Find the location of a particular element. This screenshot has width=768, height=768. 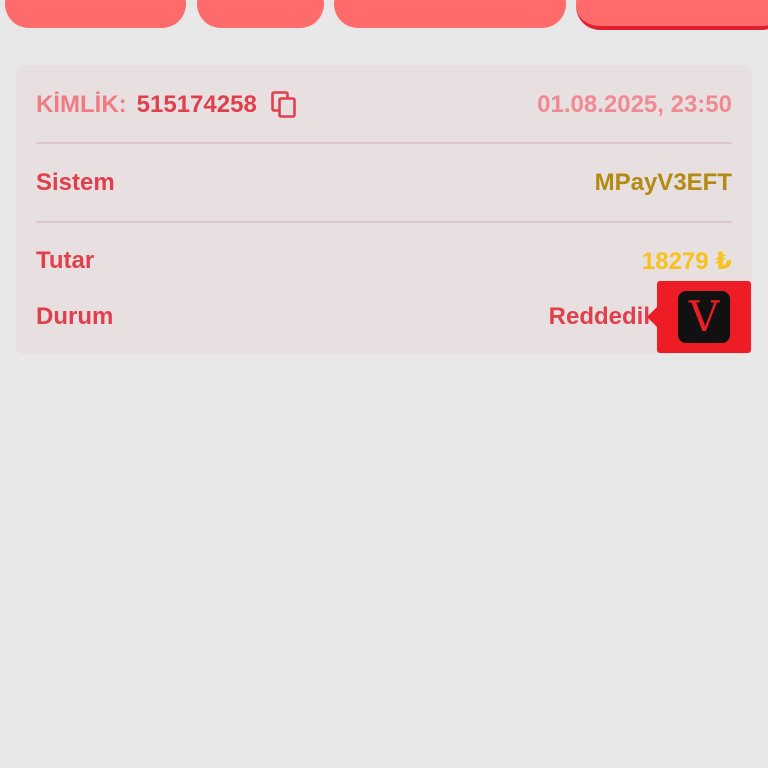

id-label: KİMLİK: is located at coordinates (81, 104).